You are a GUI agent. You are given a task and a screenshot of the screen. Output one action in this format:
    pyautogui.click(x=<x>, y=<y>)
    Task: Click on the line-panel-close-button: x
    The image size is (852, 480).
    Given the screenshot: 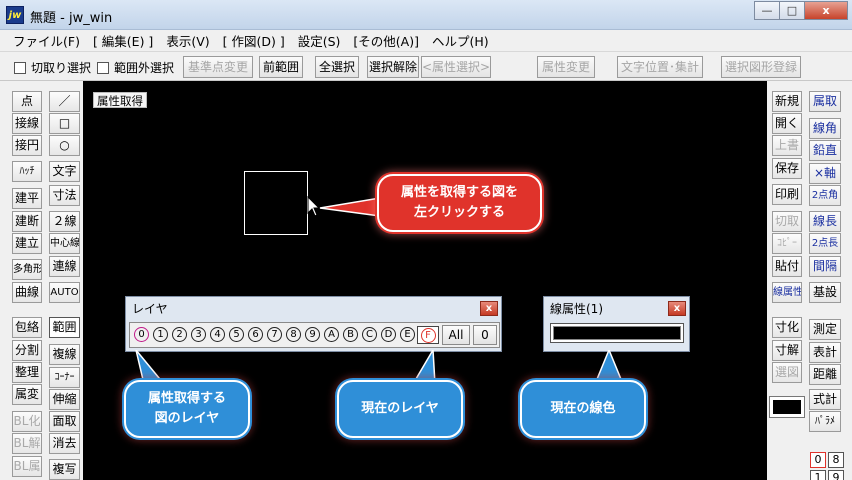 What is the action you would take?
    pyautogui.click(x=677, y=308)
    